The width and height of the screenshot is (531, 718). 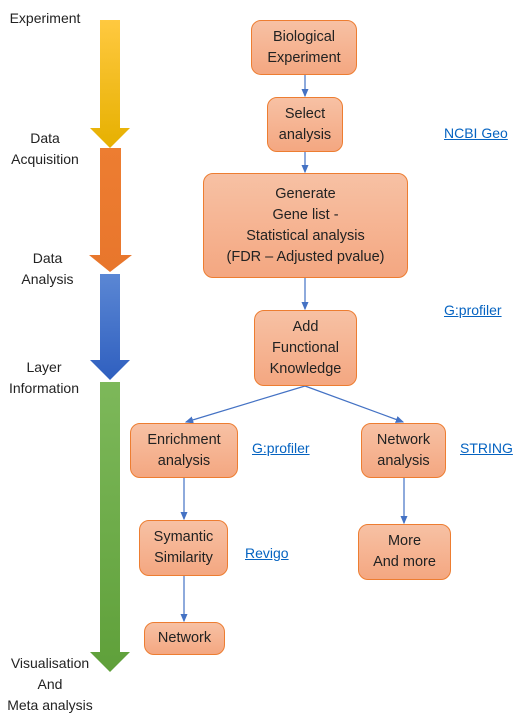 What do you see at coordinates (281, 448) in the screenshot?
I see `link-gprofiler-enrichment: G:profiler` at bounding box center [281, 448].